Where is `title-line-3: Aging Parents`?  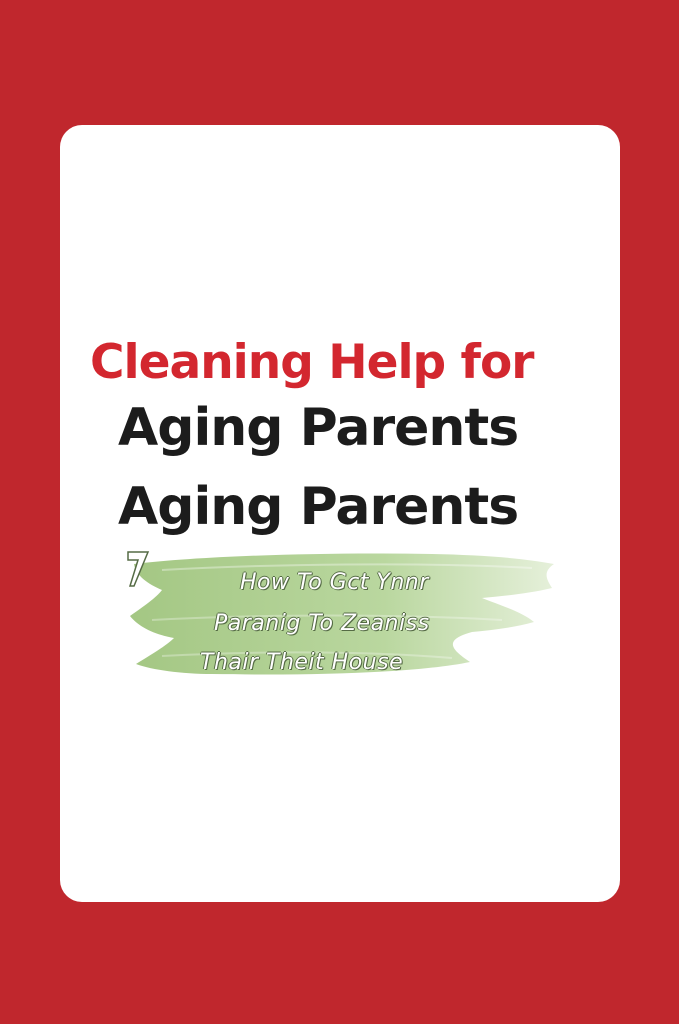
title-line-3: Aging Parents is located at coordinates (318, 507).